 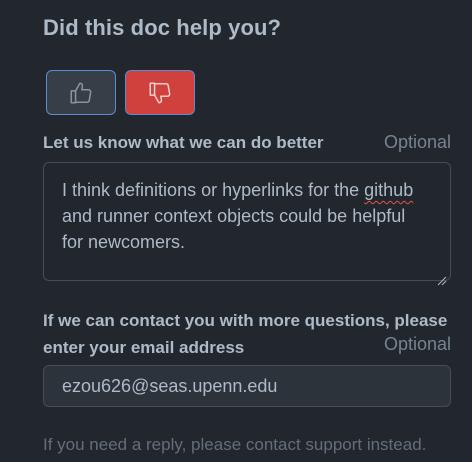 I want to click on feedback-title: Did this doc help you?, so click(x=162, y=27).